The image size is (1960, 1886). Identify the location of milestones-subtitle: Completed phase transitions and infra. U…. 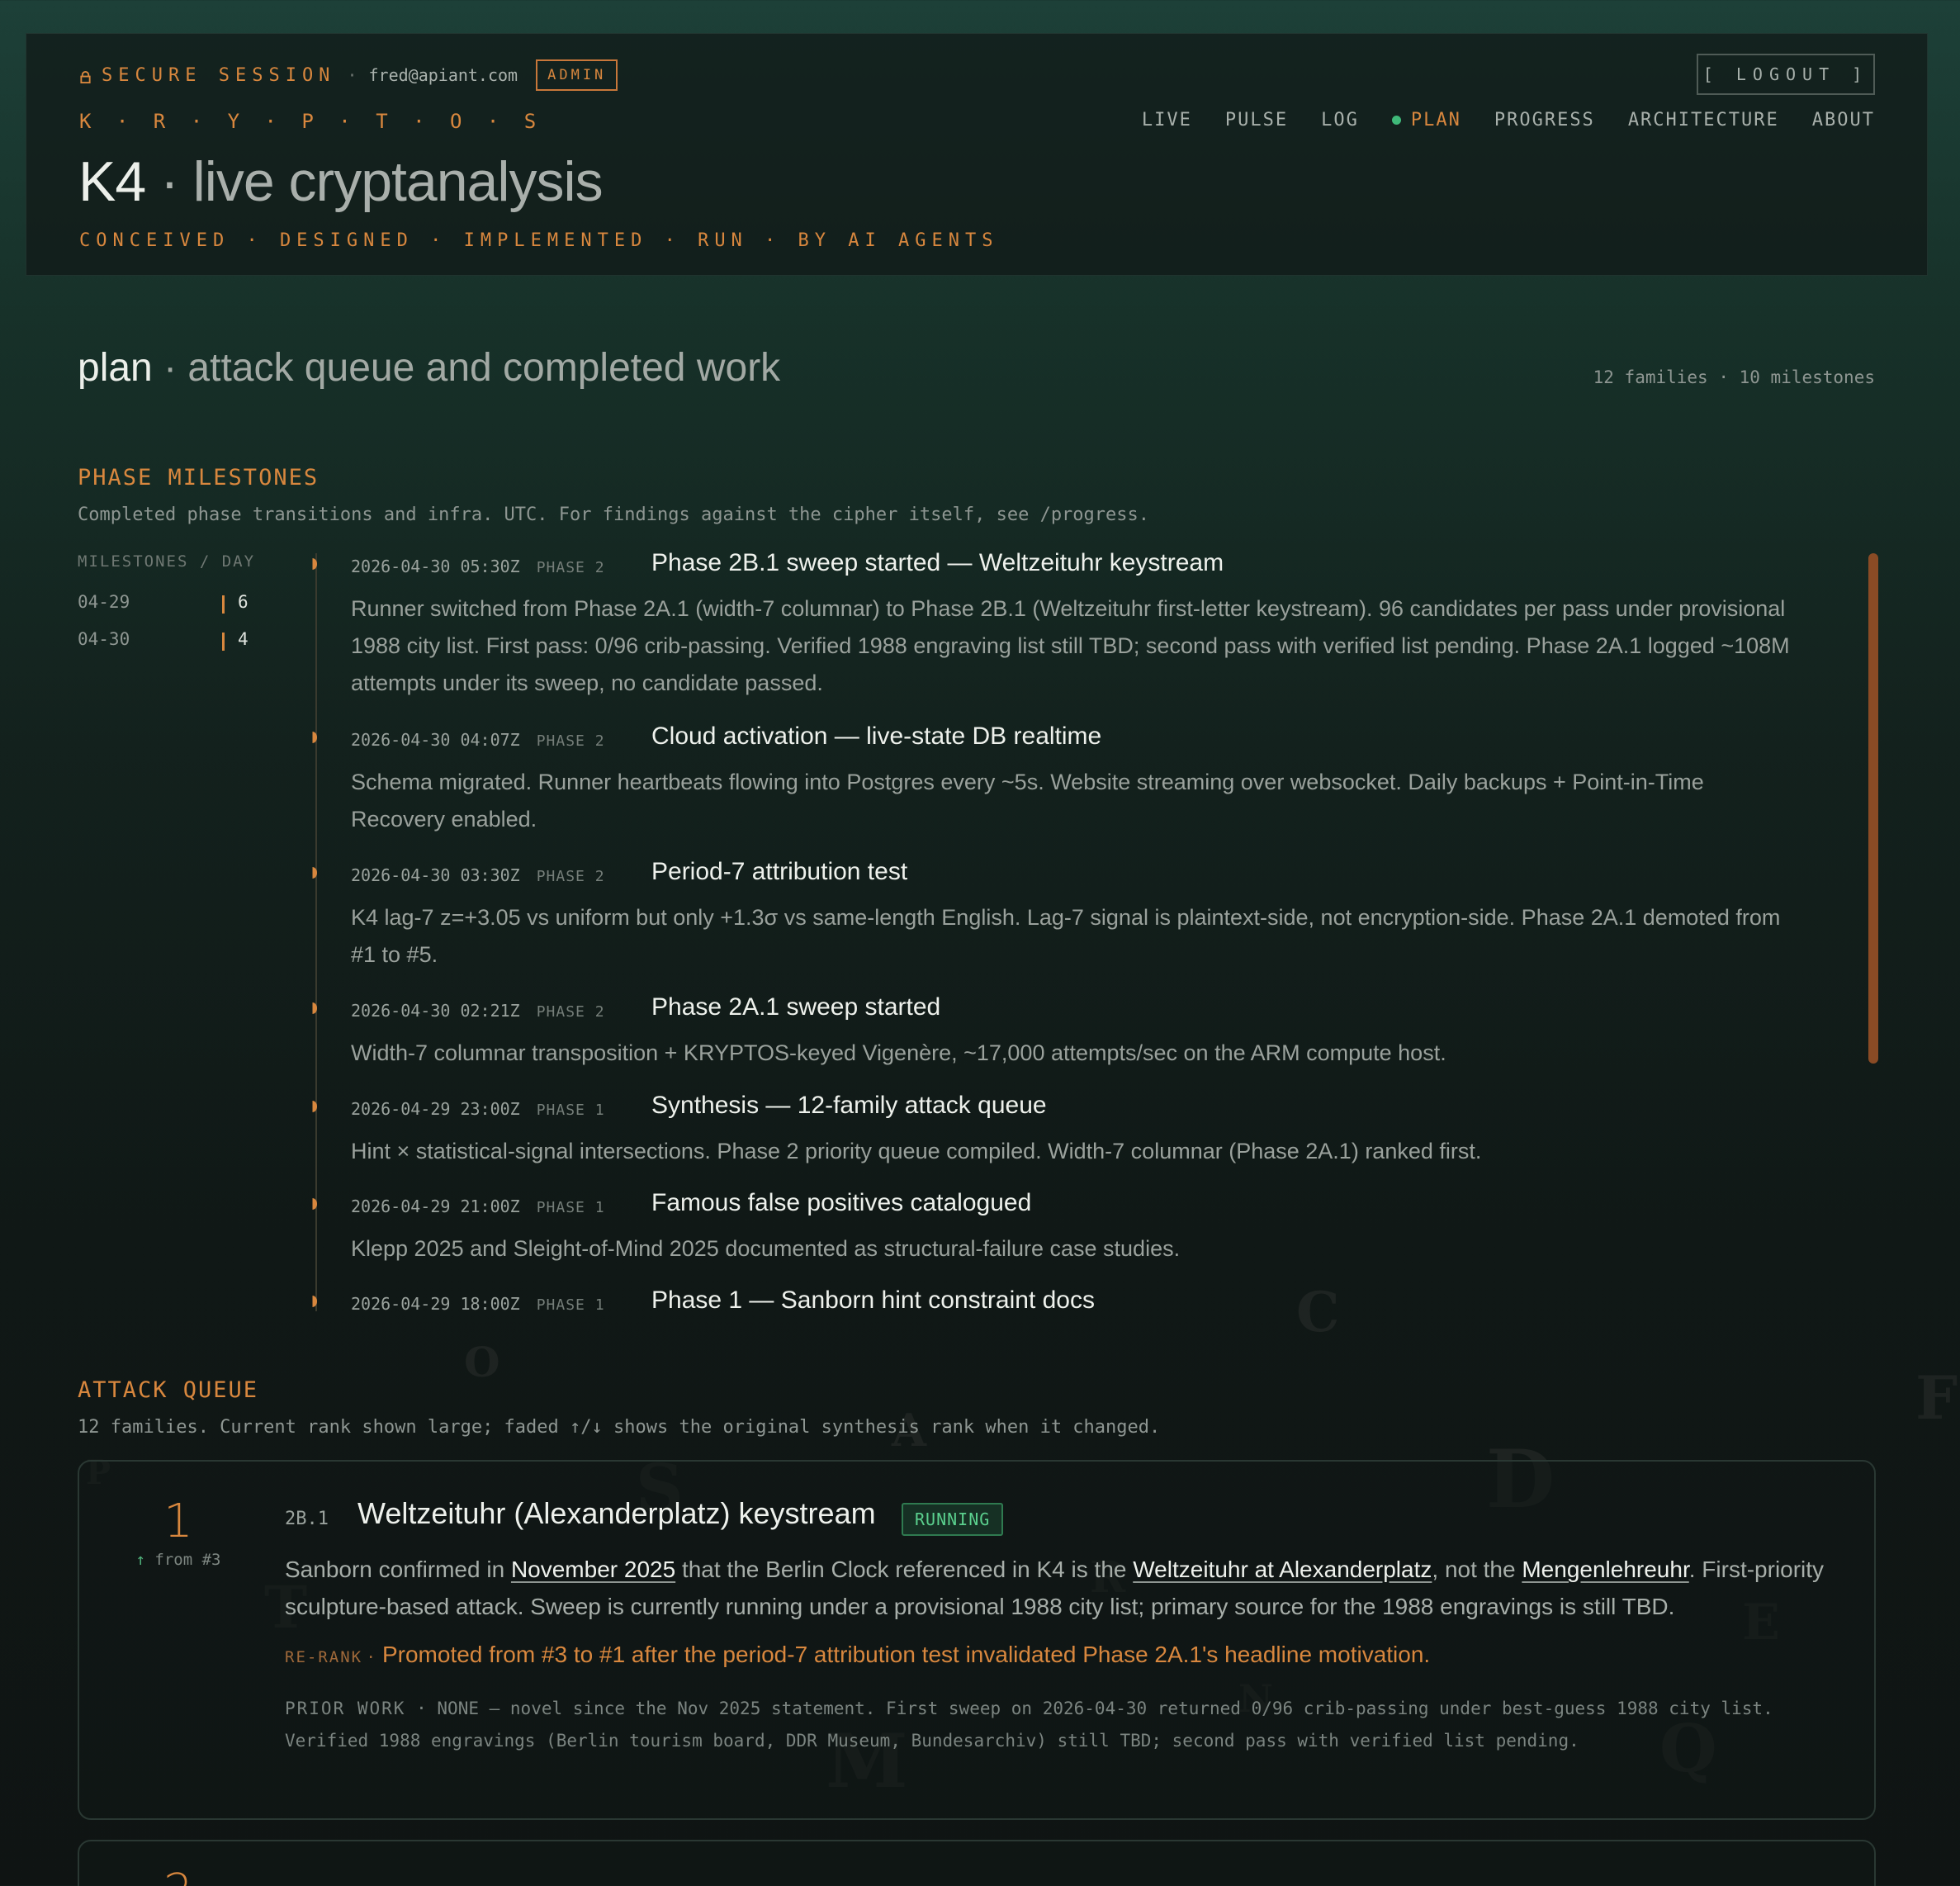
(614, 515).